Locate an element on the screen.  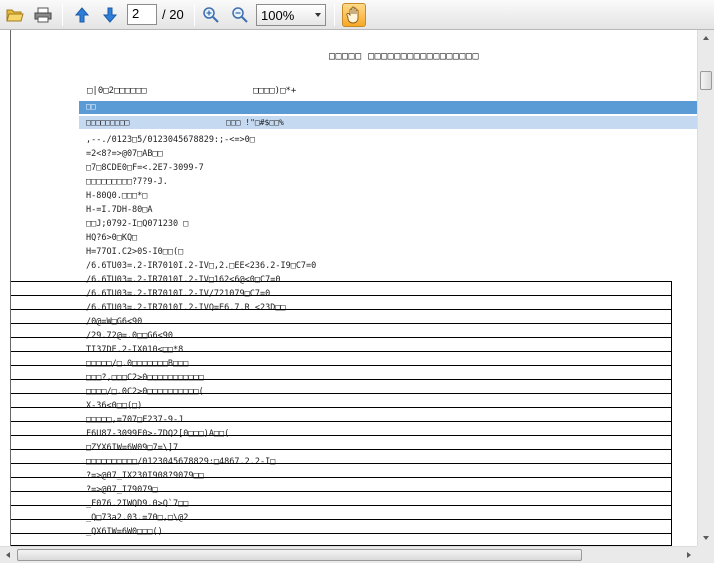
hand-icon is located at coordinates (352, 15).